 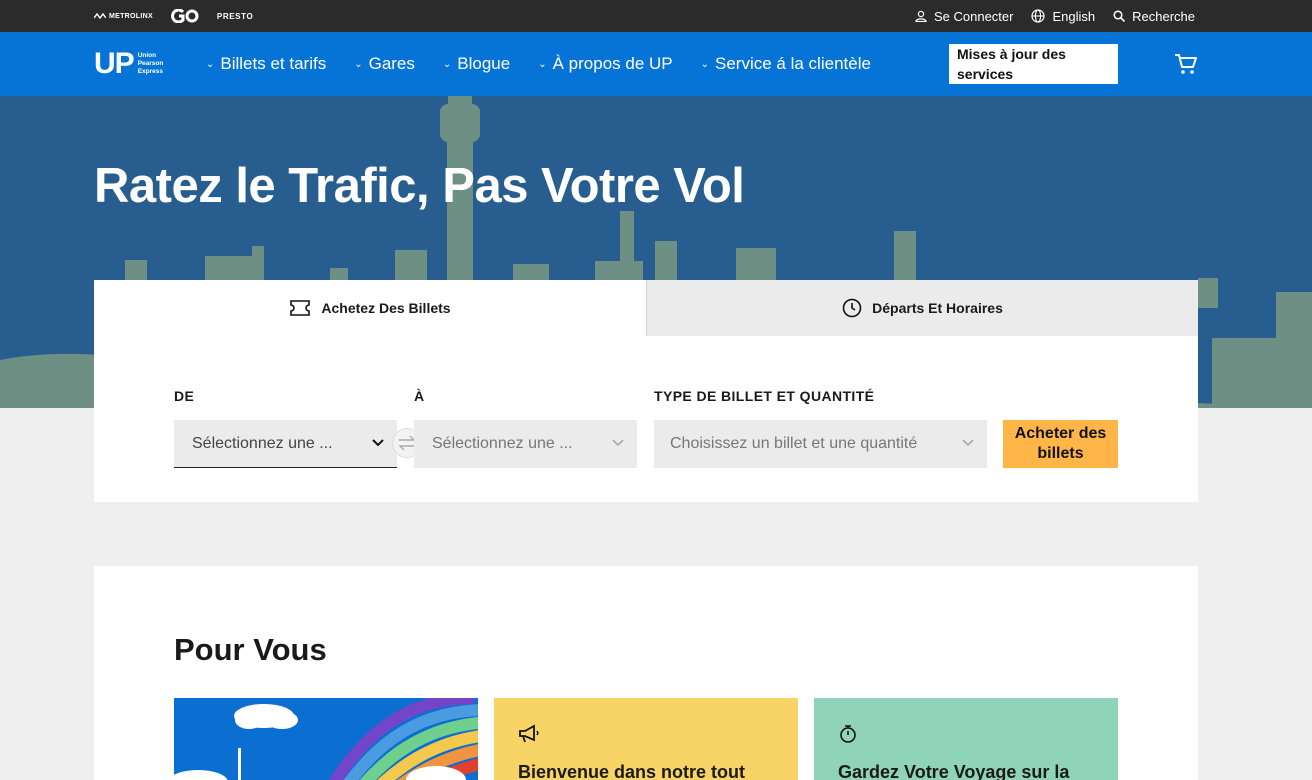 I want to click on promo-card-welcome: Bienvenue dans notre tout, so click(x=646, y=739).